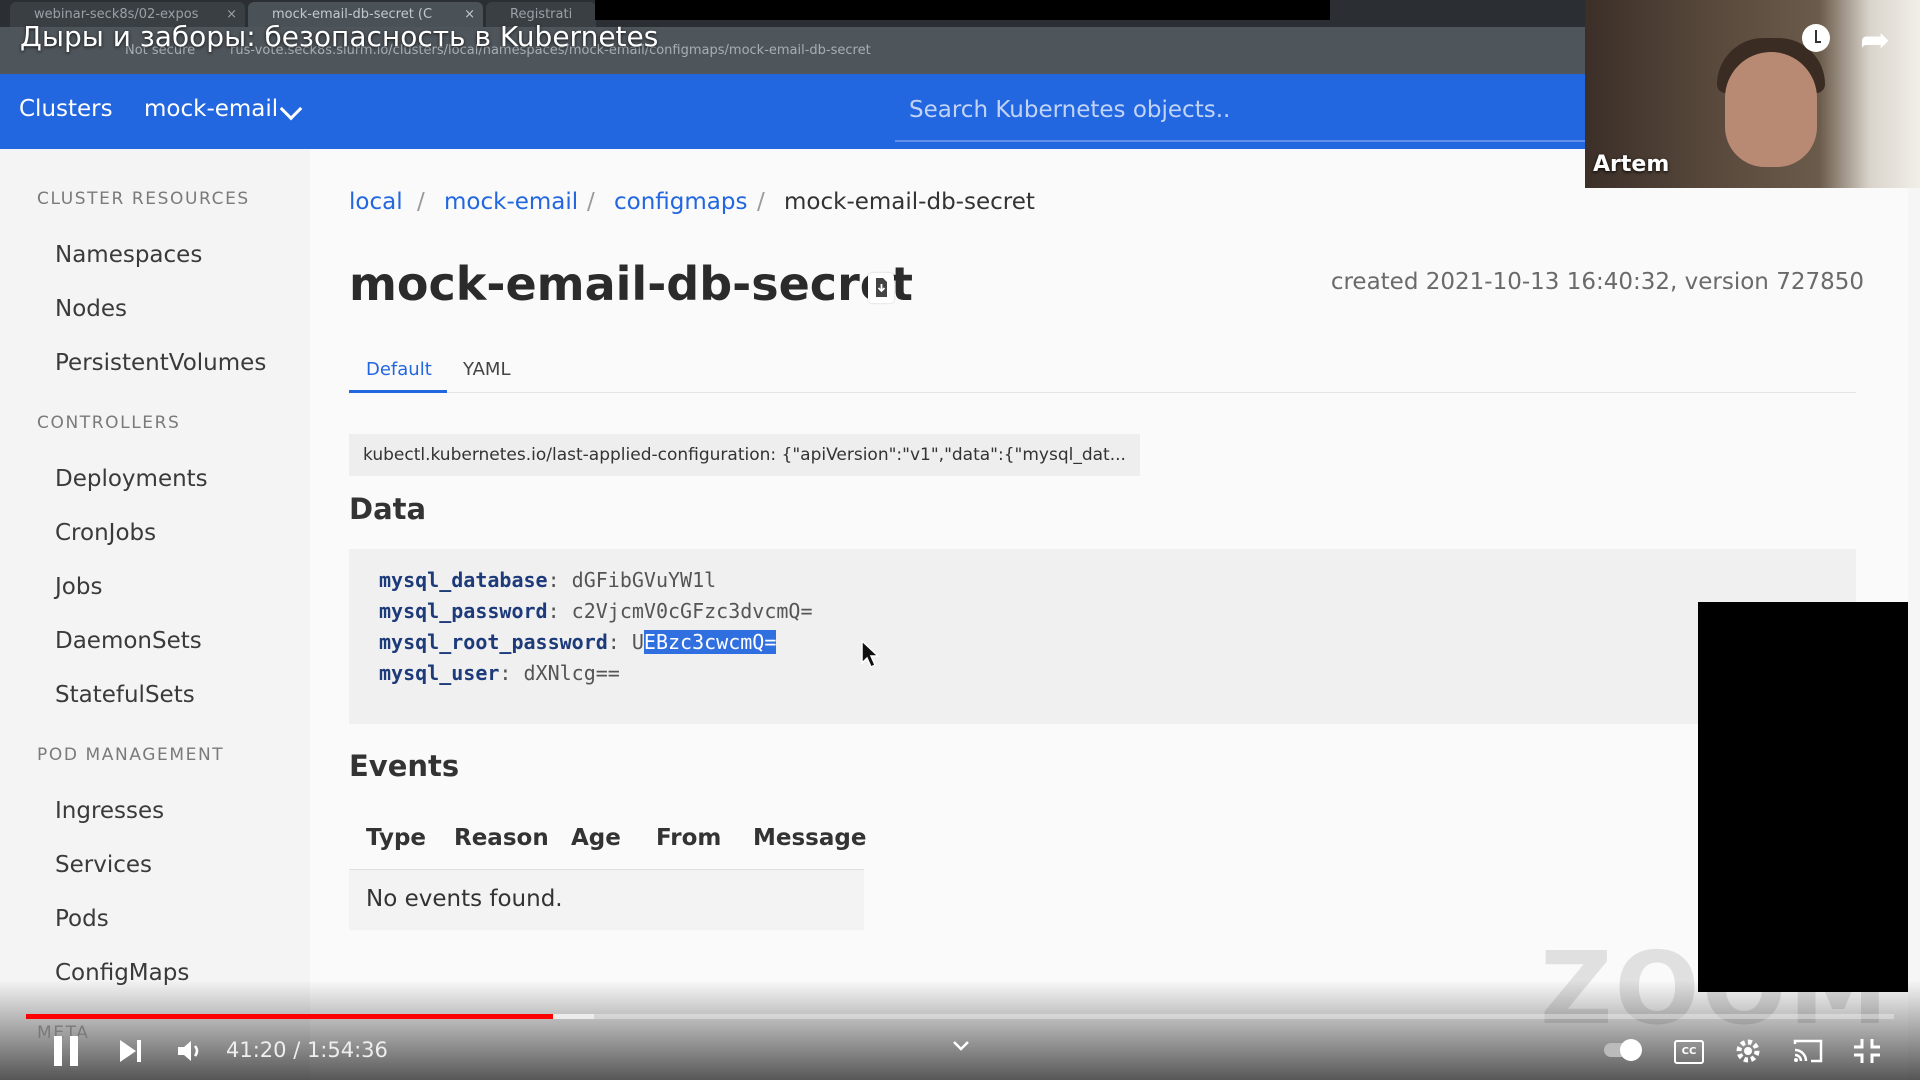 Image resolution: width=1920 pixels, height=1080 pixels. What do you see at coordinates (1102, 392) in the screenshot?
I see `tabs-divider` at bounding box center [1102, 392].